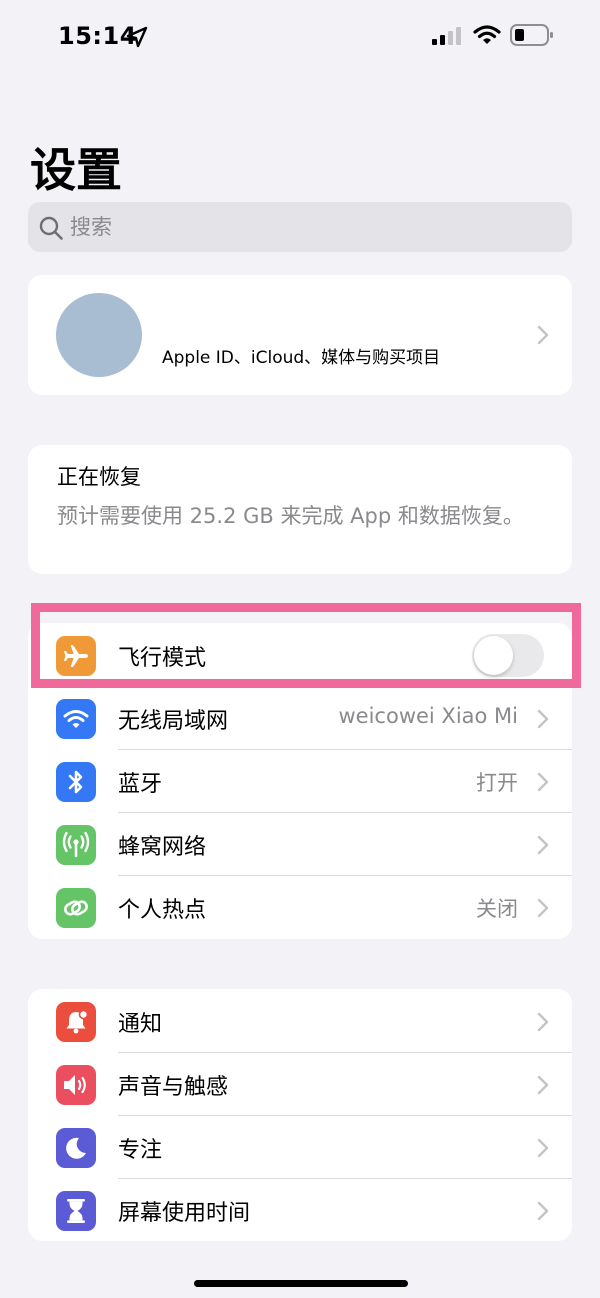 The height and width of the screenshot is (1298, 600). Describe the element at coordinates (531, 35) in the screenshot. I see `battery-icon` at that location.